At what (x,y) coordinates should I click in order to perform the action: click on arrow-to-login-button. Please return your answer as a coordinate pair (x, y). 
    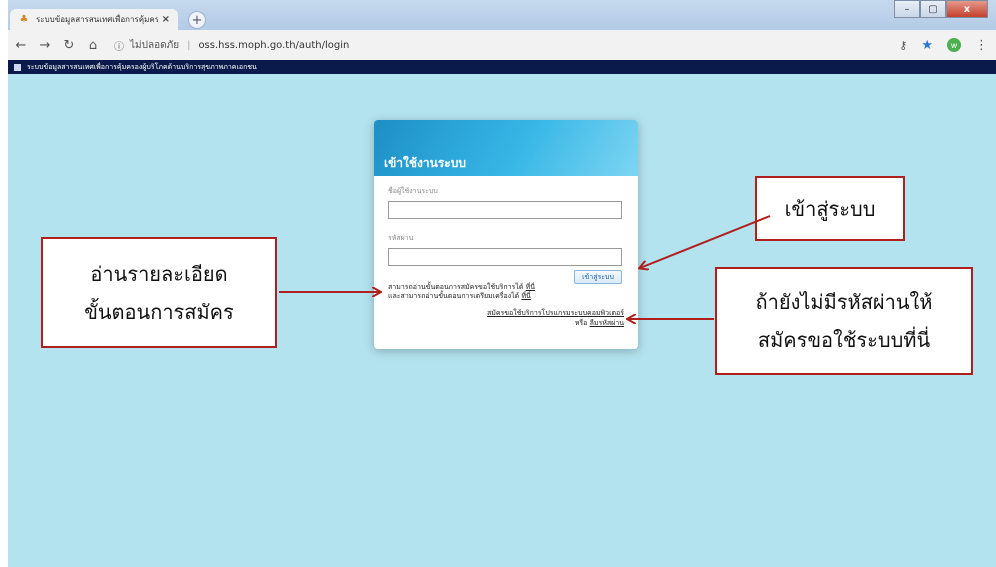
    Looking at the image, I should click on (705, 241).